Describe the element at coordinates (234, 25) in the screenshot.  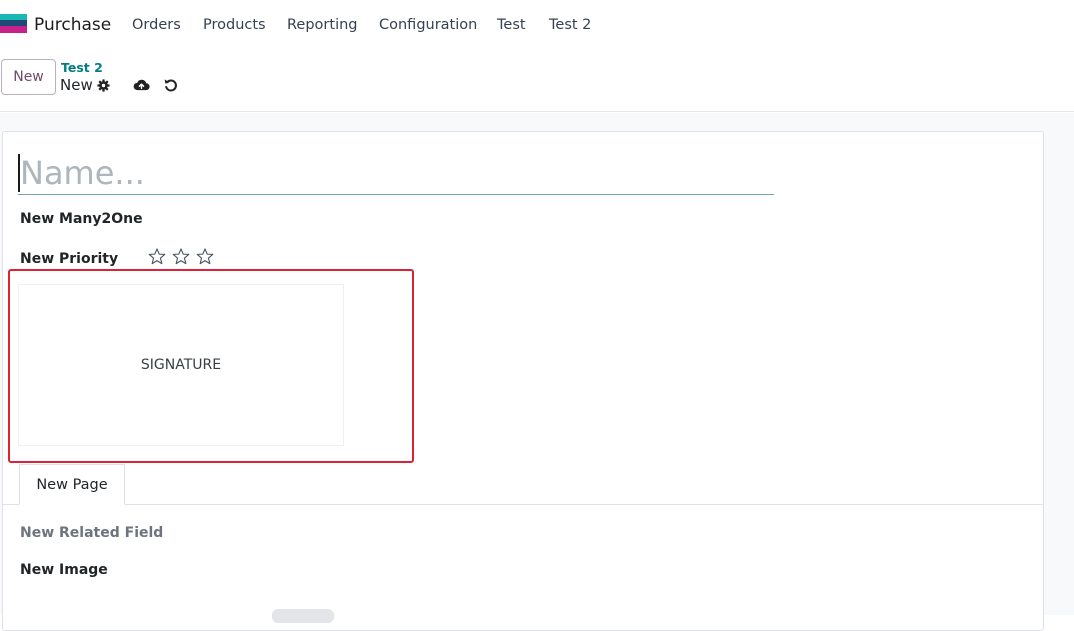
I see `menu-products: Products` at that location.